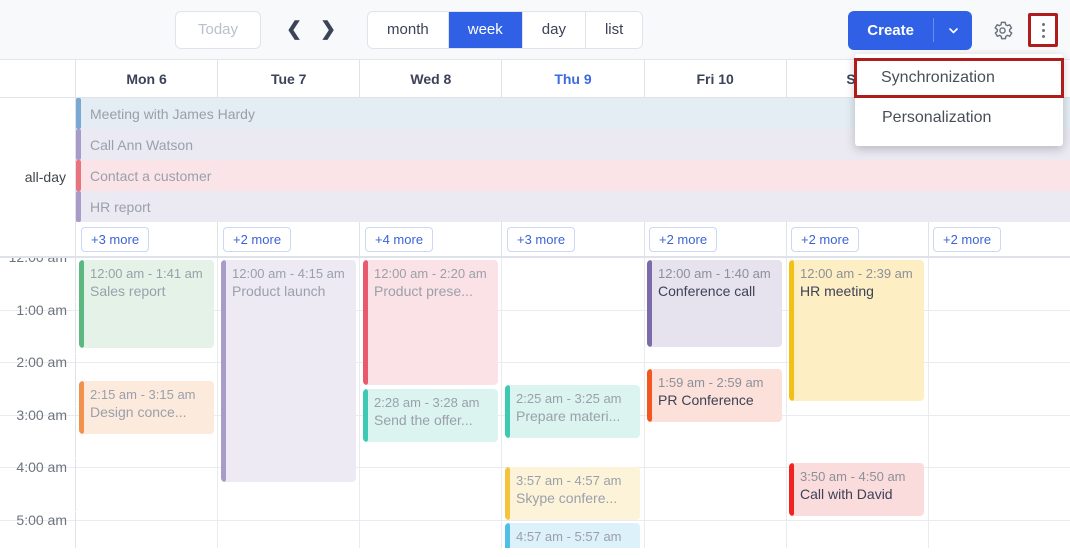  Describe the element at coordinates (856, 330) in the screenshot. I see `calendar-event: 12:00 am - 2:39 am HR meeting` at that location.